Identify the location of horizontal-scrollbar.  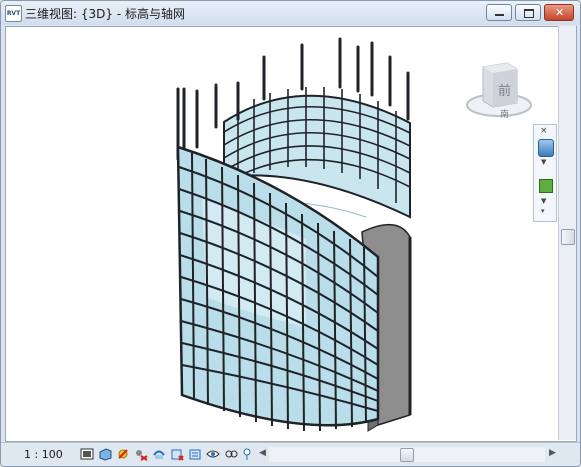
(407, 454).